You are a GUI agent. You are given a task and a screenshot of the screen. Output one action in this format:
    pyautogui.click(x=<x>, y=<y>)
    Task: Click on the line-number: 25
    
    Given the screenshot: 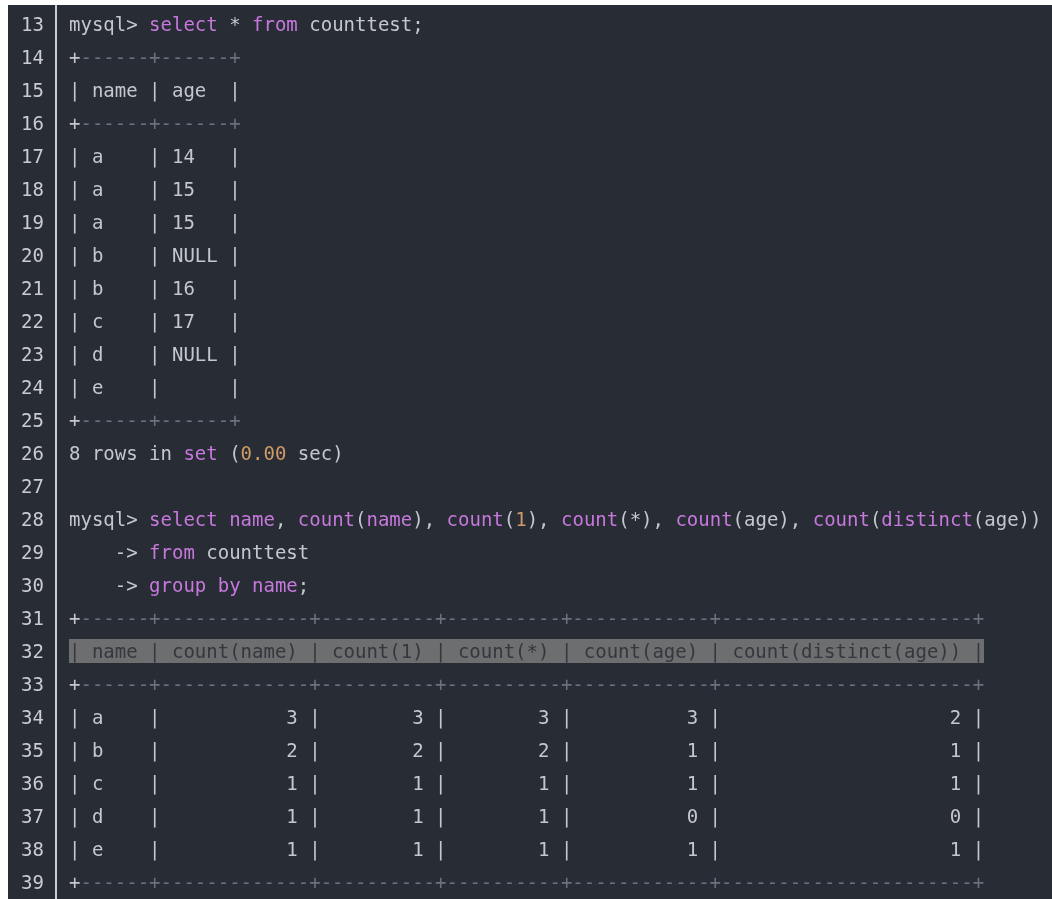 What is the action you would take?
    pyautogui.click(x=32, y=420)
    